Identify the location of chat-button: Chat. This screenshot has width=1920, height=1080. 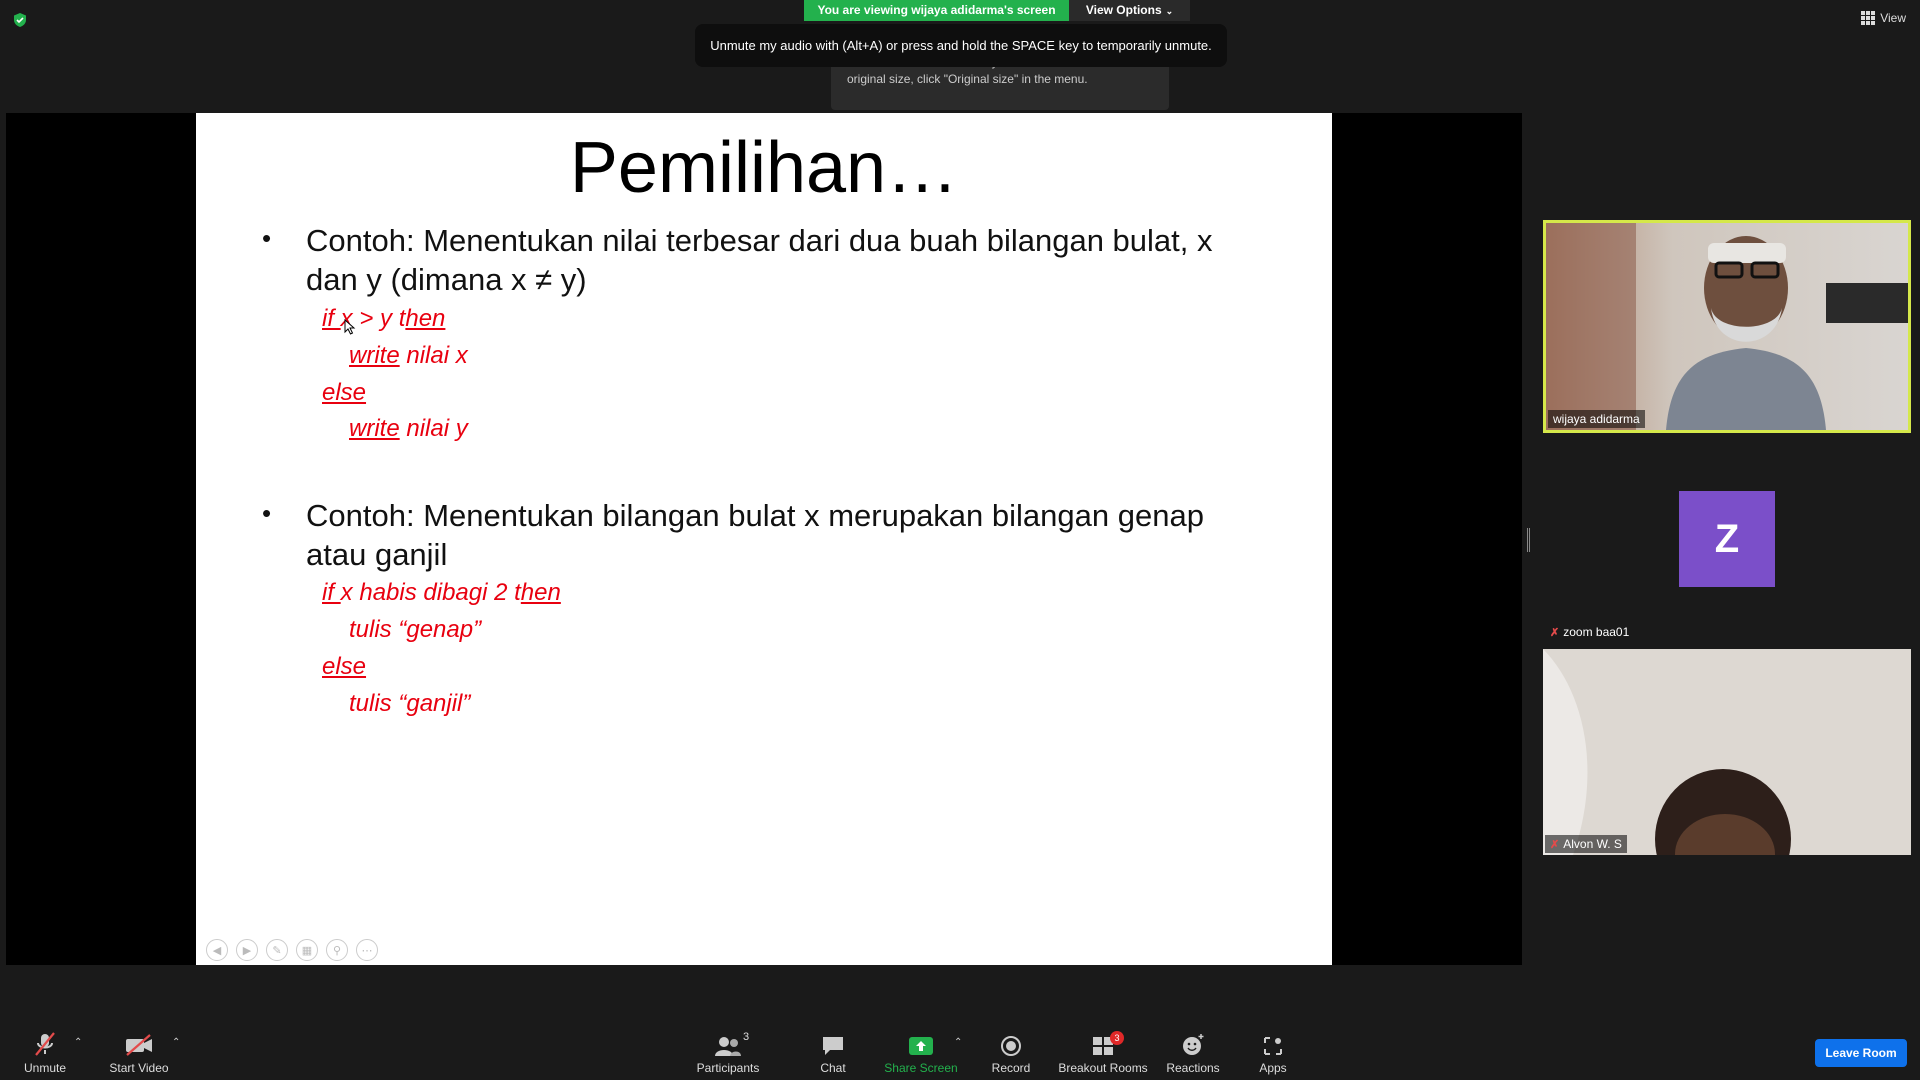
(833, 1053).